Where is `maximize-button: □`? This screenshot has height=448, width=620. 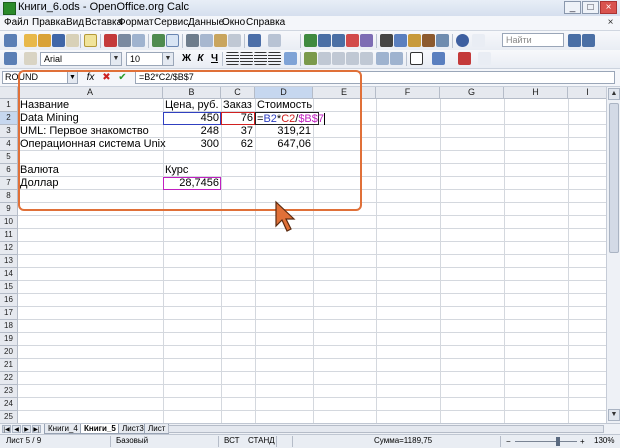 maximize-button: □ is located at coordinates (590, 7).